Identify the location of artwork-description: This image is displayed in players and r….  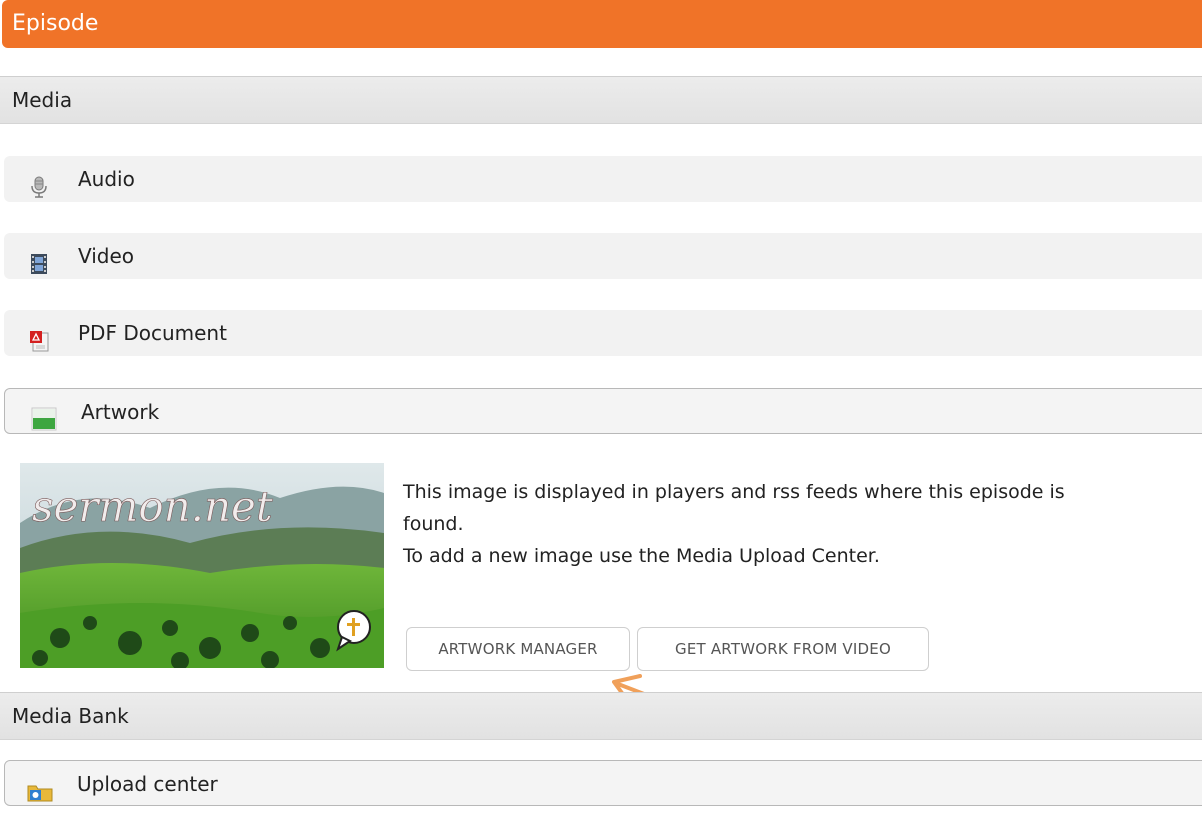
(734, 524).